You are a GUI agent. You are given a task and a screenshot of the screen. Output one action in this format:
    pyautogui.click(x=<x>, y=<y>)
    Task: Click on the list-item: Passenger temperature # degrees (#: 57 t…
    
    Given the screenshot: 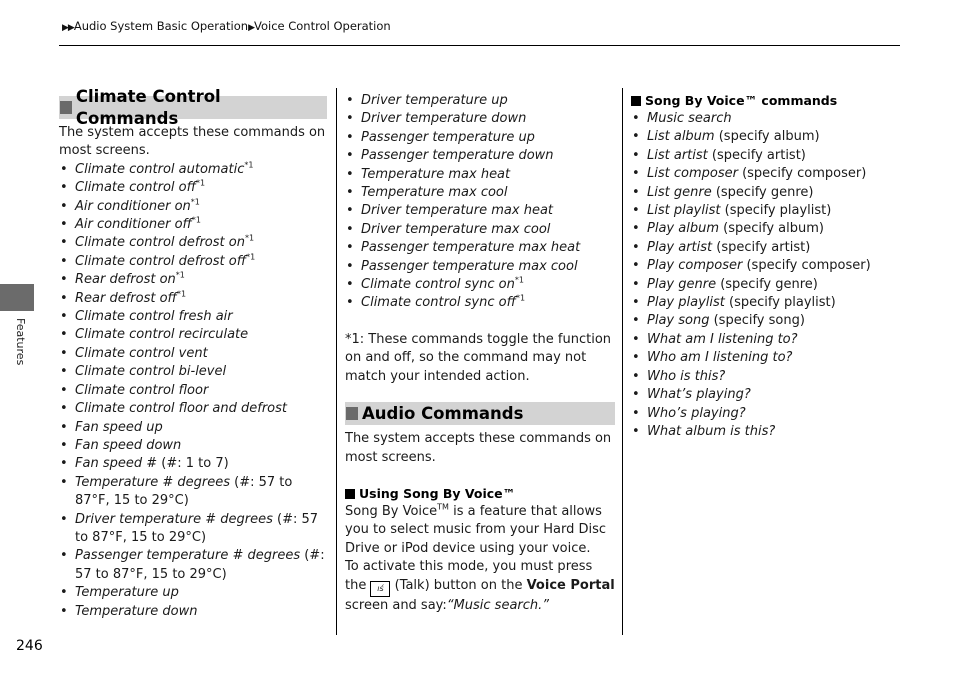 What is the action you would take?
    pyautogui.click(x=193, y=565)
    